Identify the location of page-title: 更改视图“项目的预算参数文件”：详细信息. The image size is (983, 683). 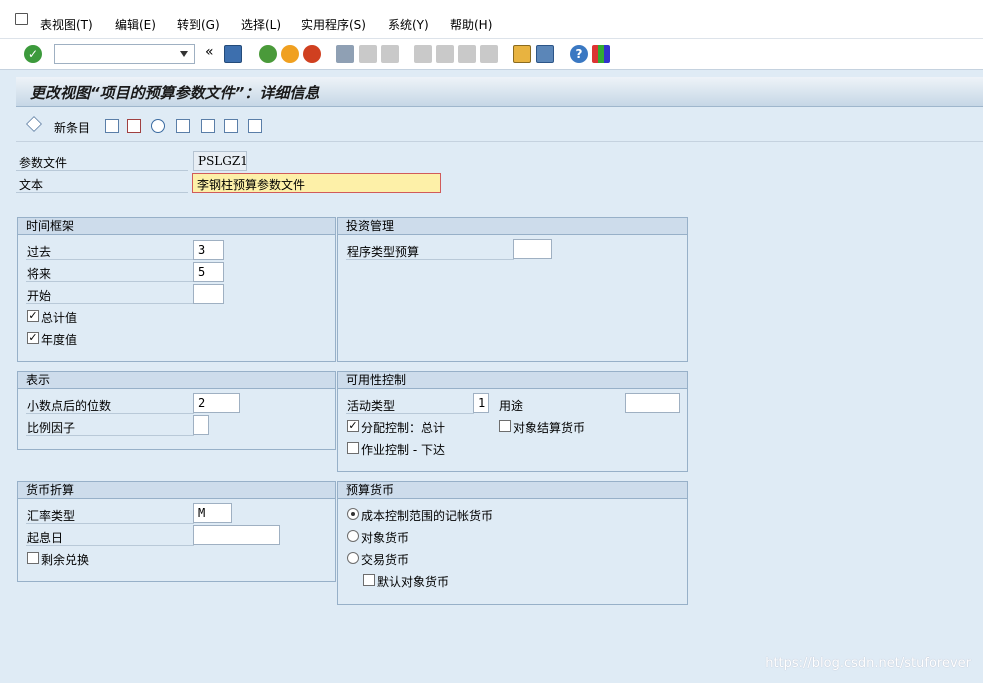
(175, 93).